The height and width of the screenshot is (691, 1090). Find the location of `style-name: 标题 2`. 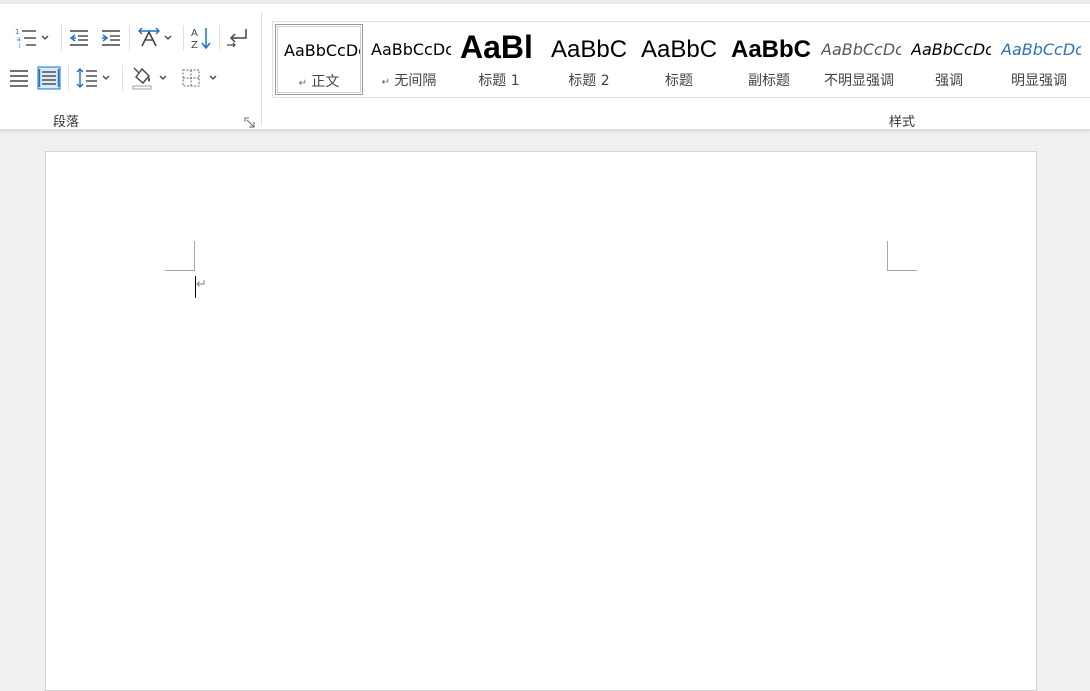

style-name: 标题 2 is located at coordinates (589, 81).